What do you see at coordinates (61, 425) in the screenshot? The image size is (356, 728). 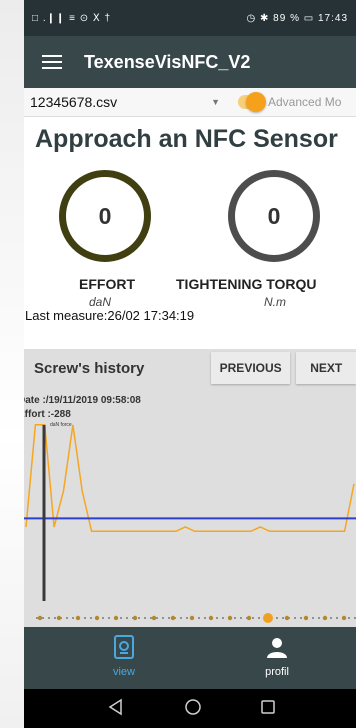 I see `series-label: daN force` at bounding box center [61, 425].